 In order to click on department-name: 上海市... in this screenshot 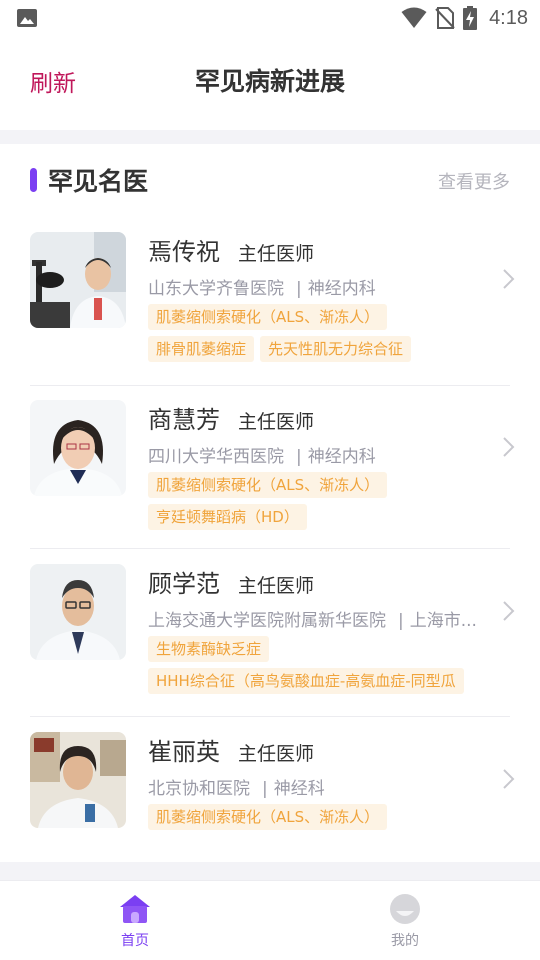, I will do `click(443, 621)`.